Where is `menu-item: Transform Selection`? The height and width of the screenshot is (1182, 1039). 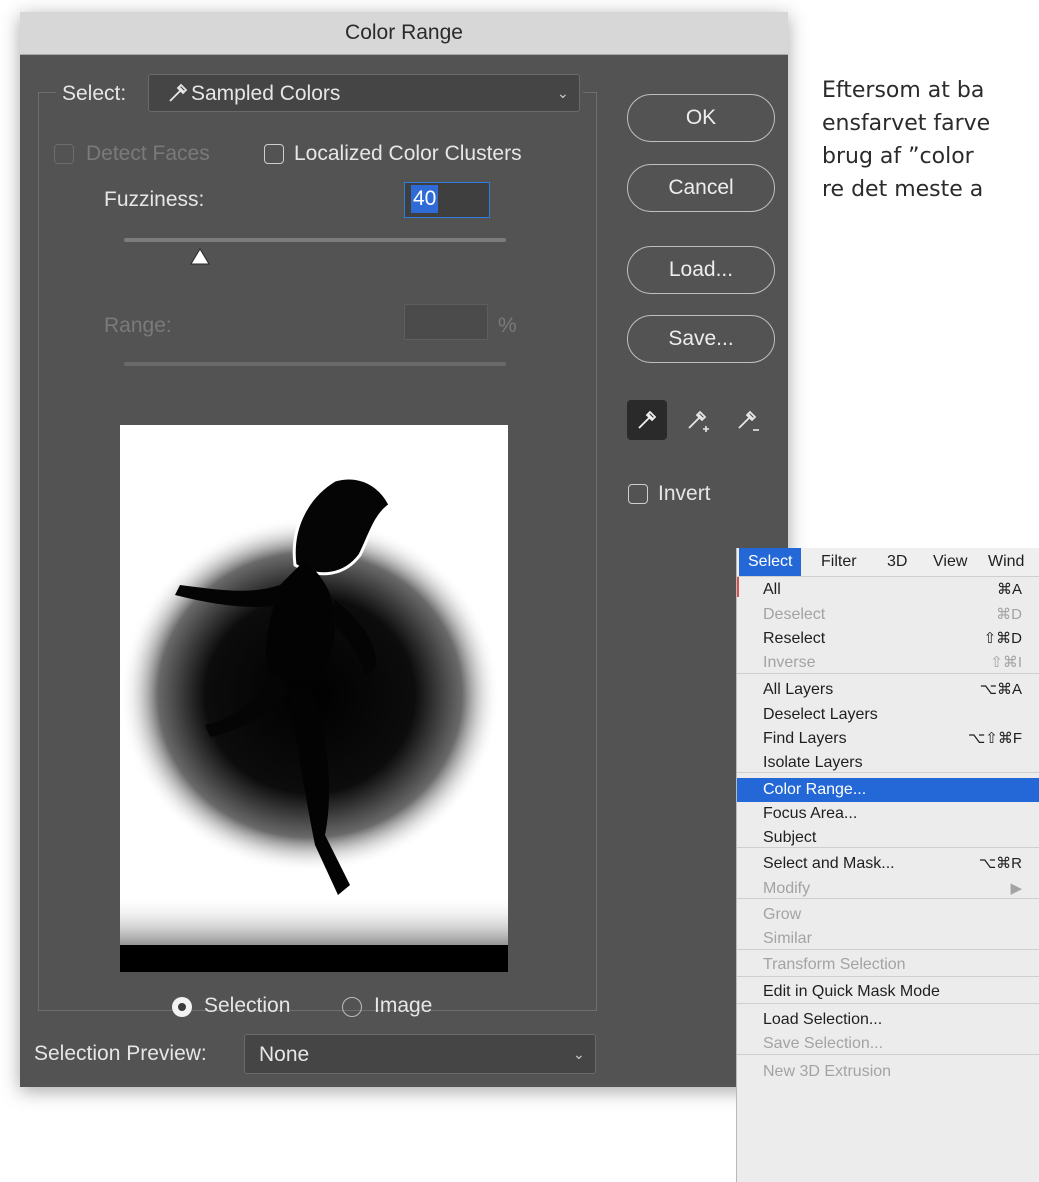 menu-item: Transform Selection is located at coordinates (888, 965).